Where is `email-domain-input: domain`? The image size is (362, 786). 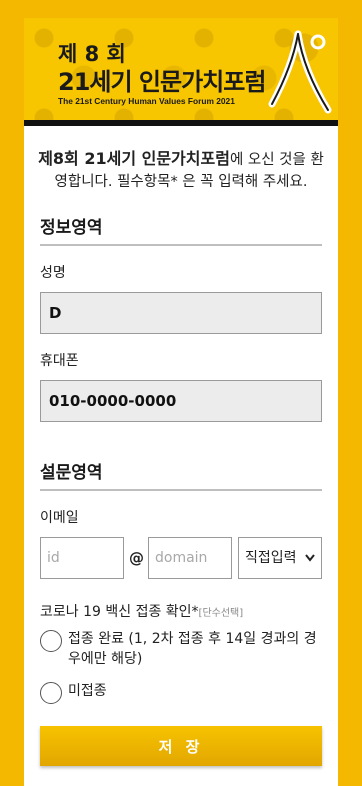 email-domain-input: domain is located at coordinates (190, 558).